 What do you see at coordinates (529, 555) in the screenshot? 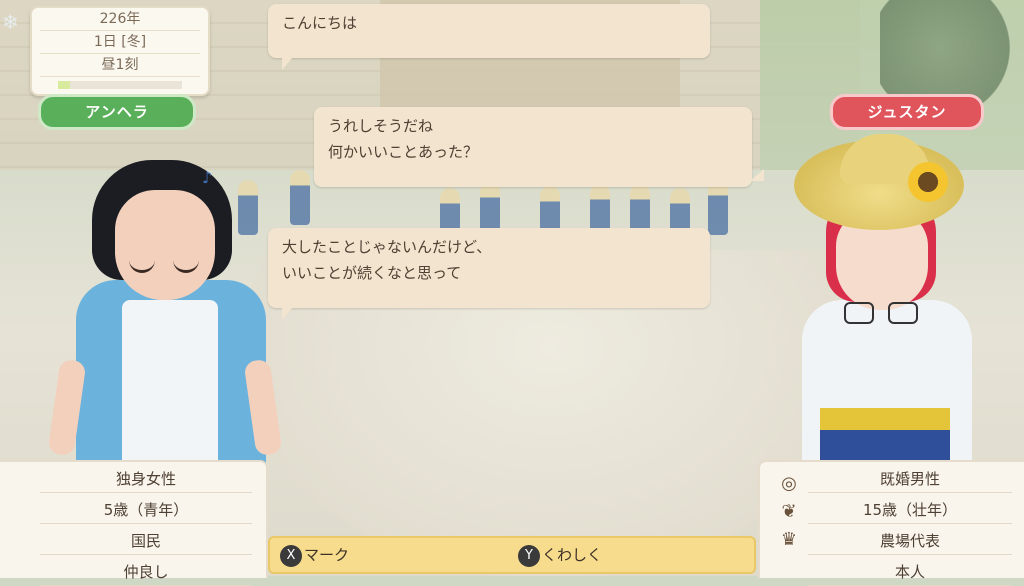
I see `y-key-icon: Y` at bounding box center [529, 555].